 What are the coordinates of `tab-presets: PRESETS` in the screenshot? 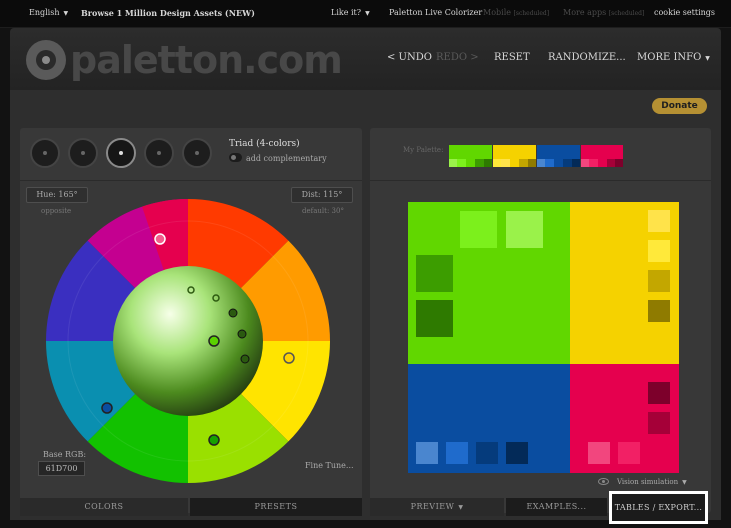 It's located at (276, 507).